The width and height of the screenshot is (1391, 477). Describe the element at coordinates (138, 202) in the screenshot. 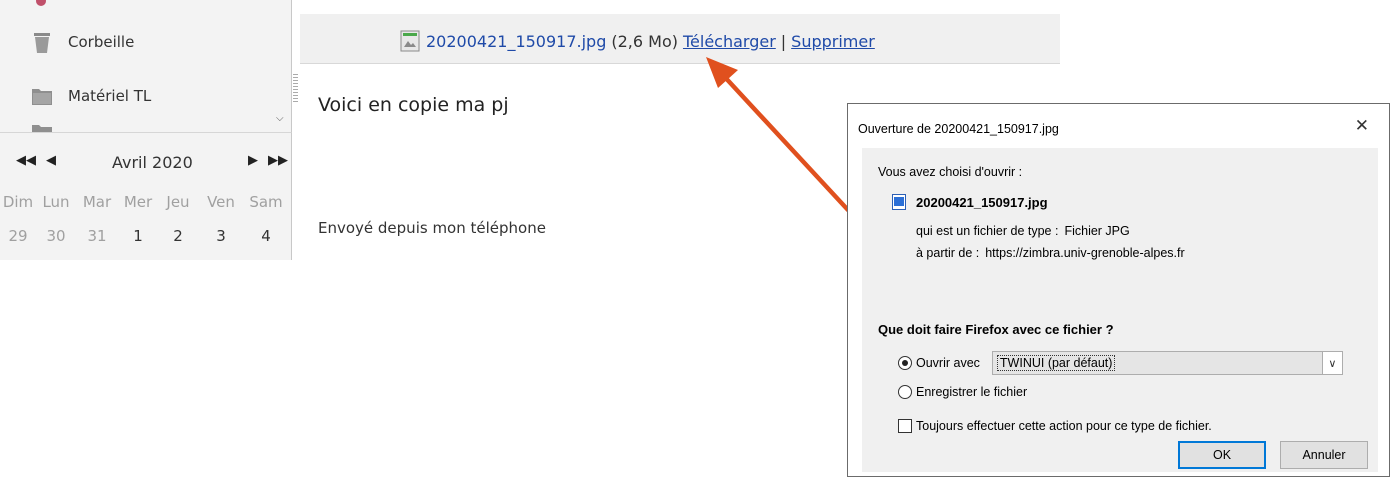

I see `weekday-label: Mer` at that location.